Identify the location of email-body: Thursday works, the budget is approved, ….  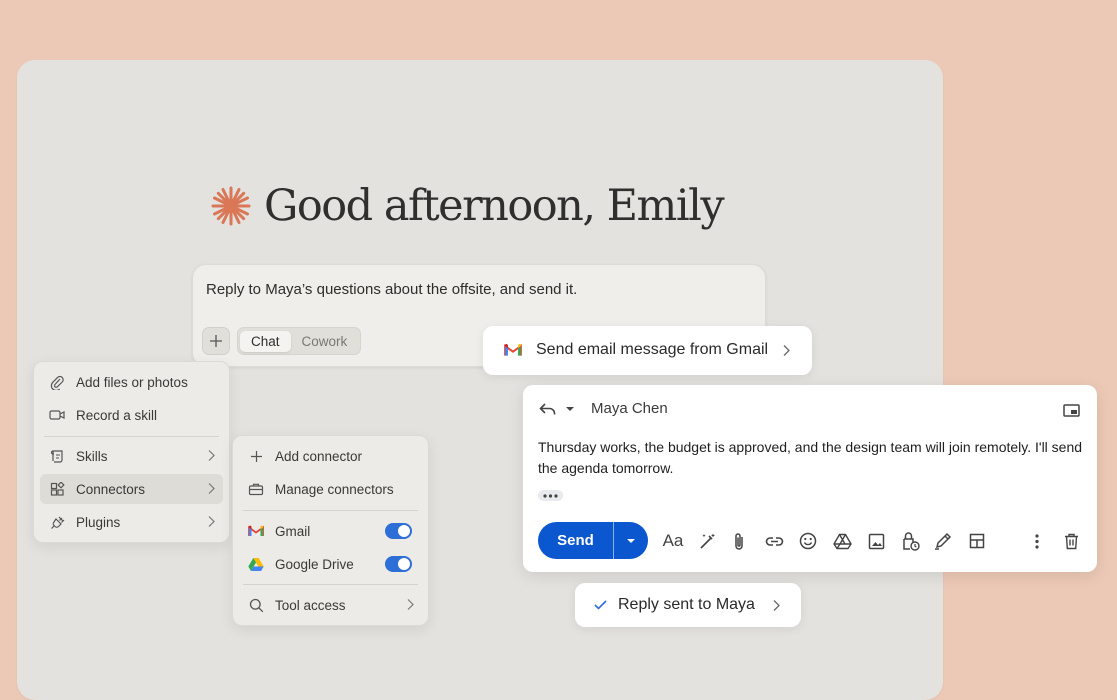
(810, 458).